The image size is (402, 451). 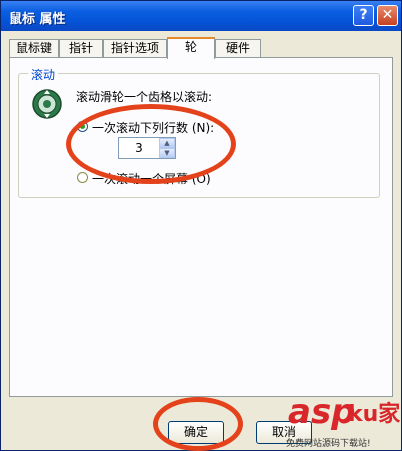 I want to click on window-title: 鼠标 属性, so click(x=37, y=19).